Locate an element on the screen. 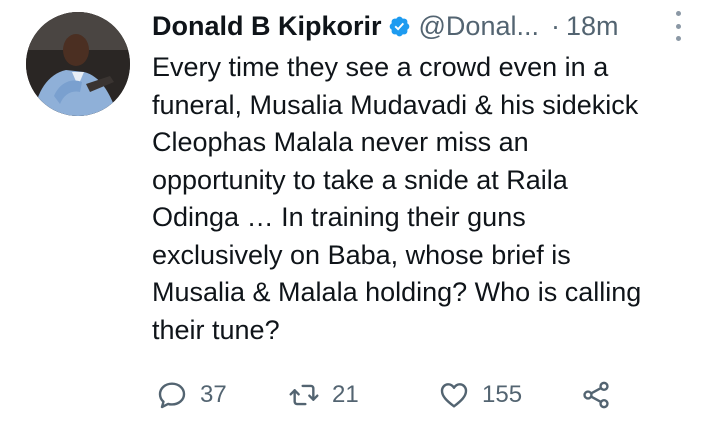  share-icon is located at coordinates (596, 395).